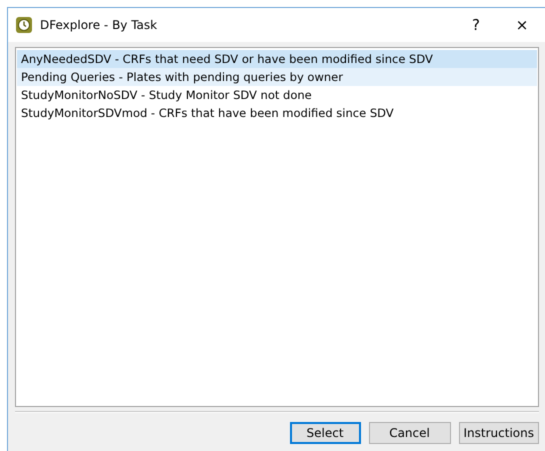 The height and width of the screenshot is (451, 545). What do you see at coordinates (498, 433) in the screenshot?
I see `dialog-button: Instructions` at bounding box center [498, 433].